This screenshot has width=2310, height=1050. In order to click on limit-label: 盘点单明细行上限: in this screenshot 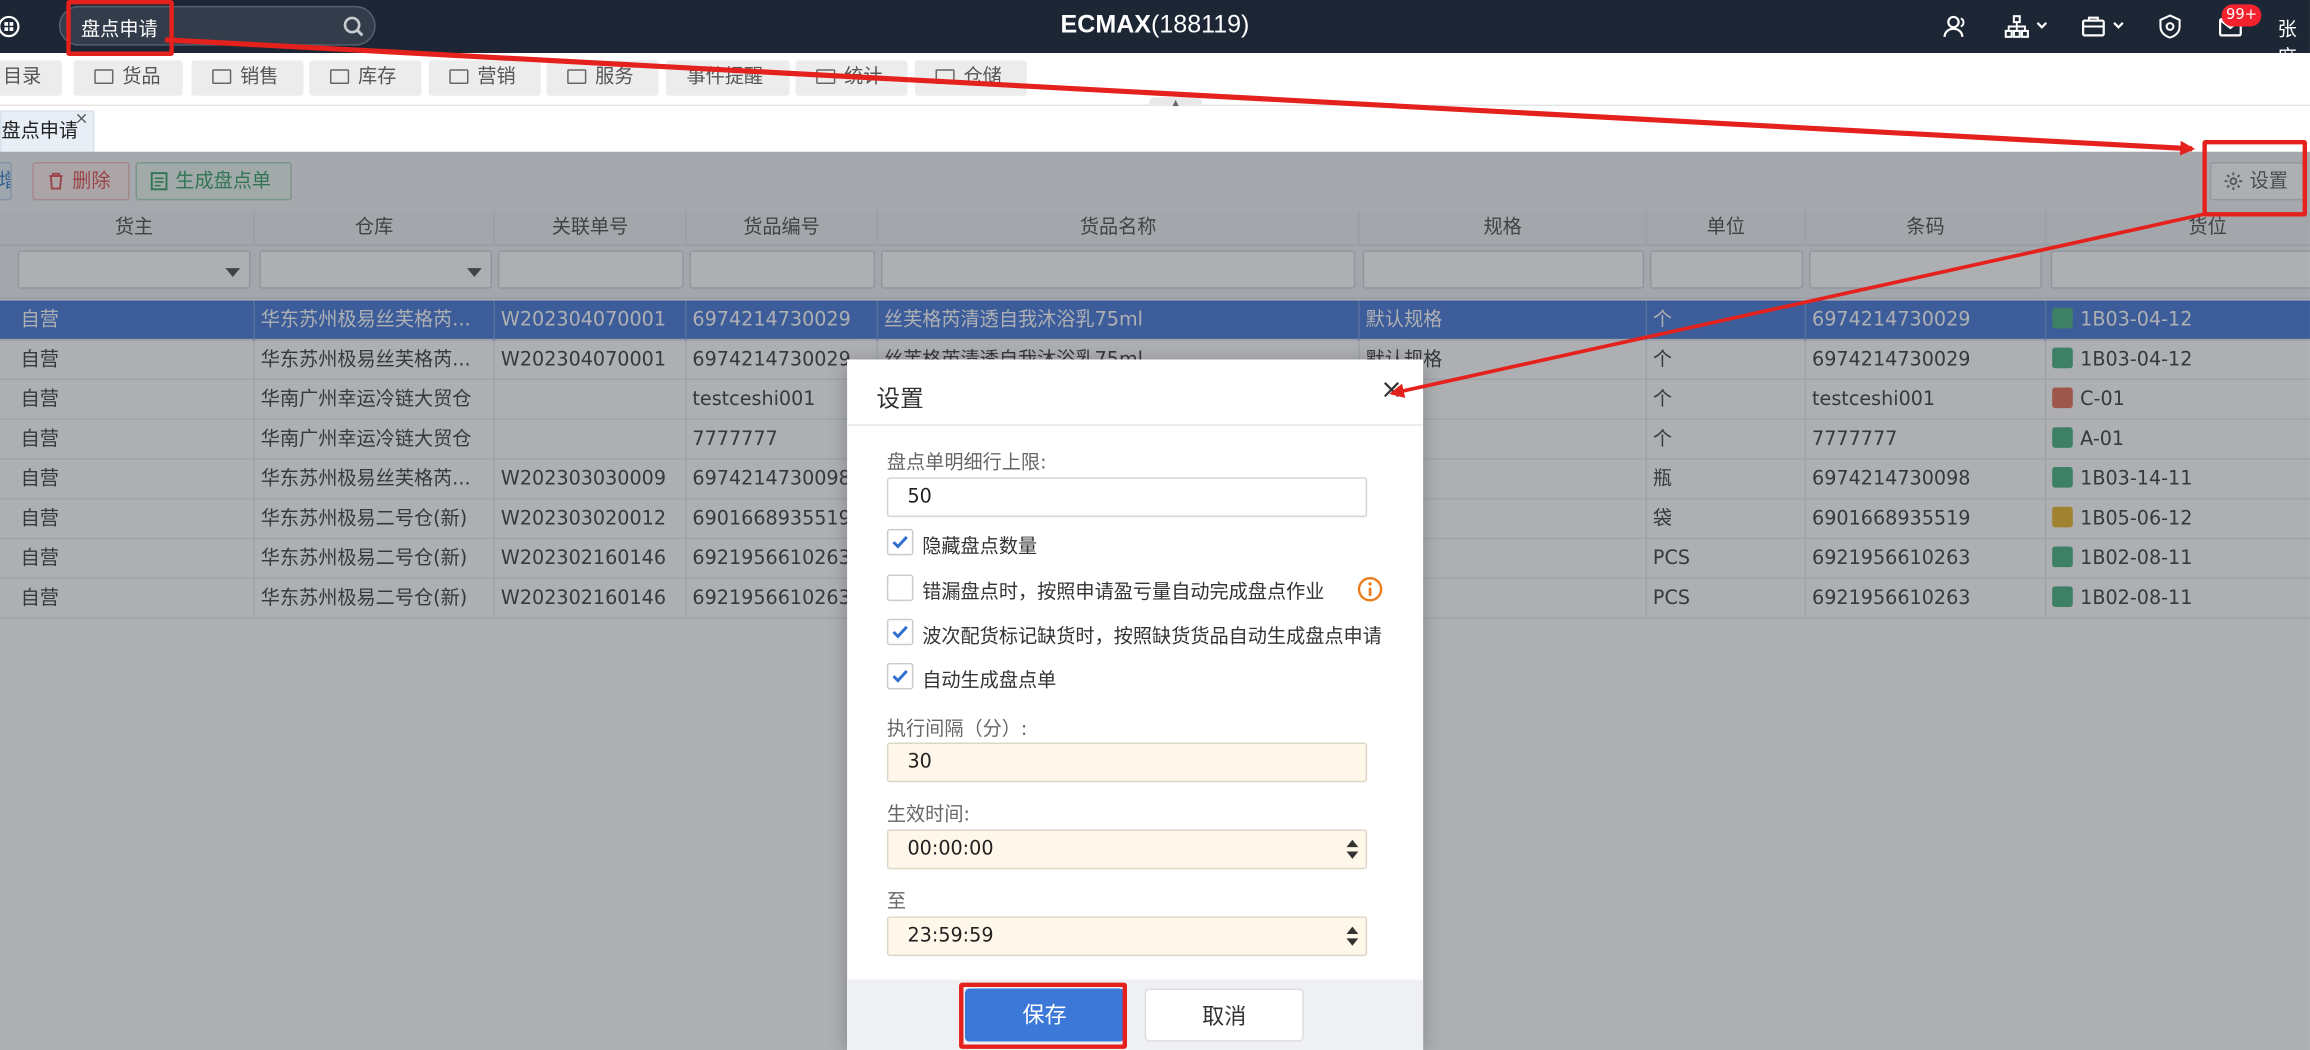, I will do `click(966, 463)`.